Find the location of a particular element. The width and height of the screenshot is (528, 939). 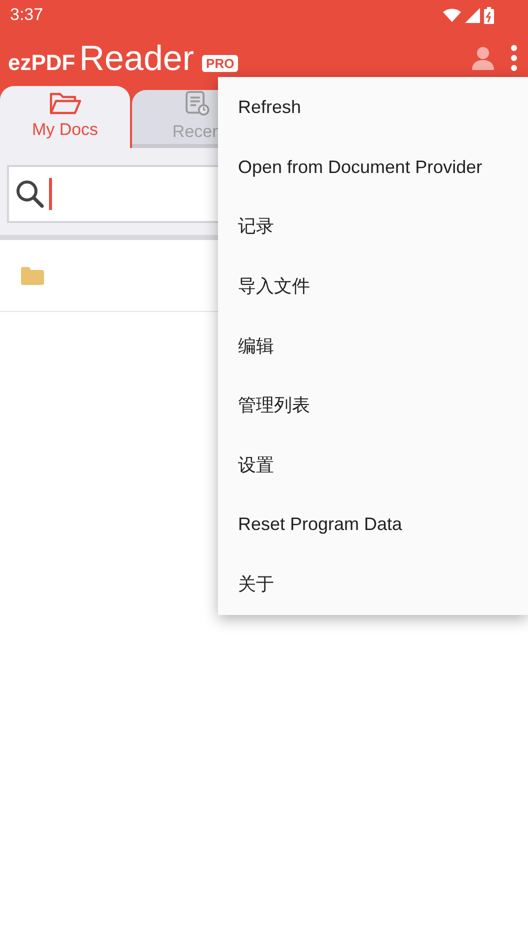

pro-badge: PRO is located at coordinates (220, 63).